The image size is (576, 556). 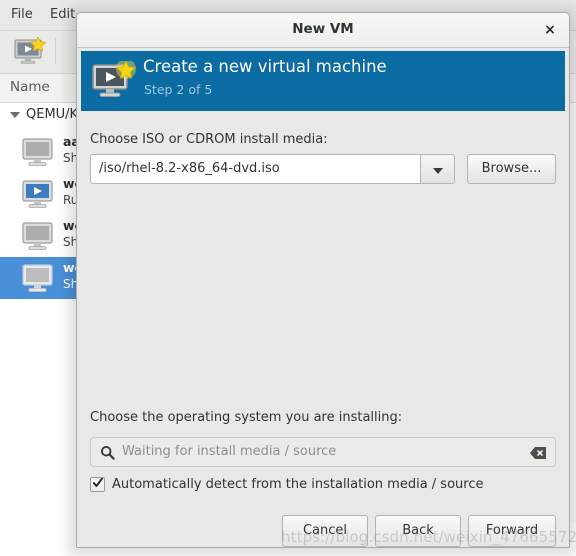 I want to click on new-vm-monitor-star-icon, so click(x=114, y=80).